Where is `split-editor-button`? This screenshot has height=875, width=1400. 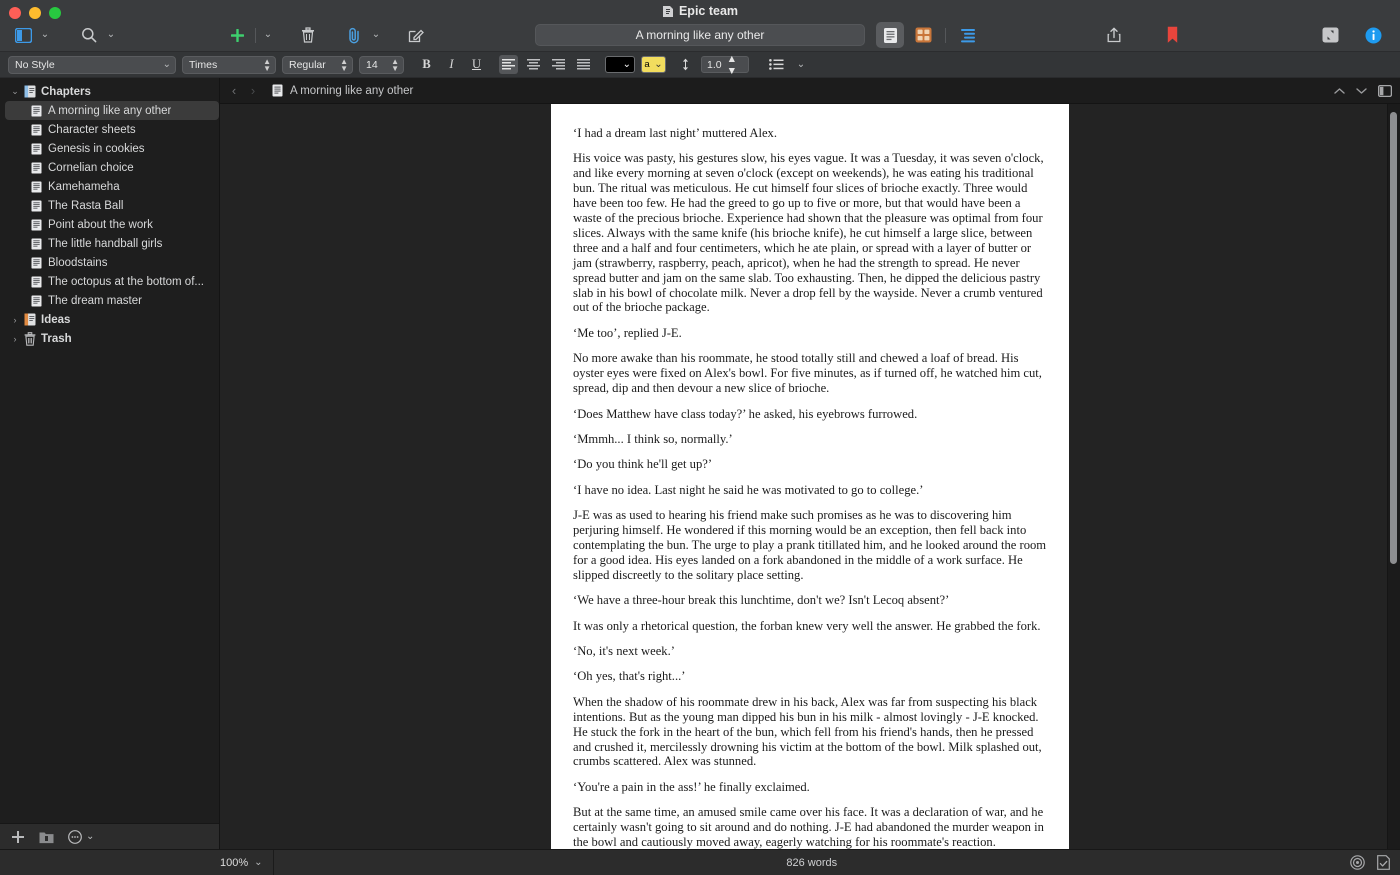
split-editor-button is located at coordinates (1385, 90).